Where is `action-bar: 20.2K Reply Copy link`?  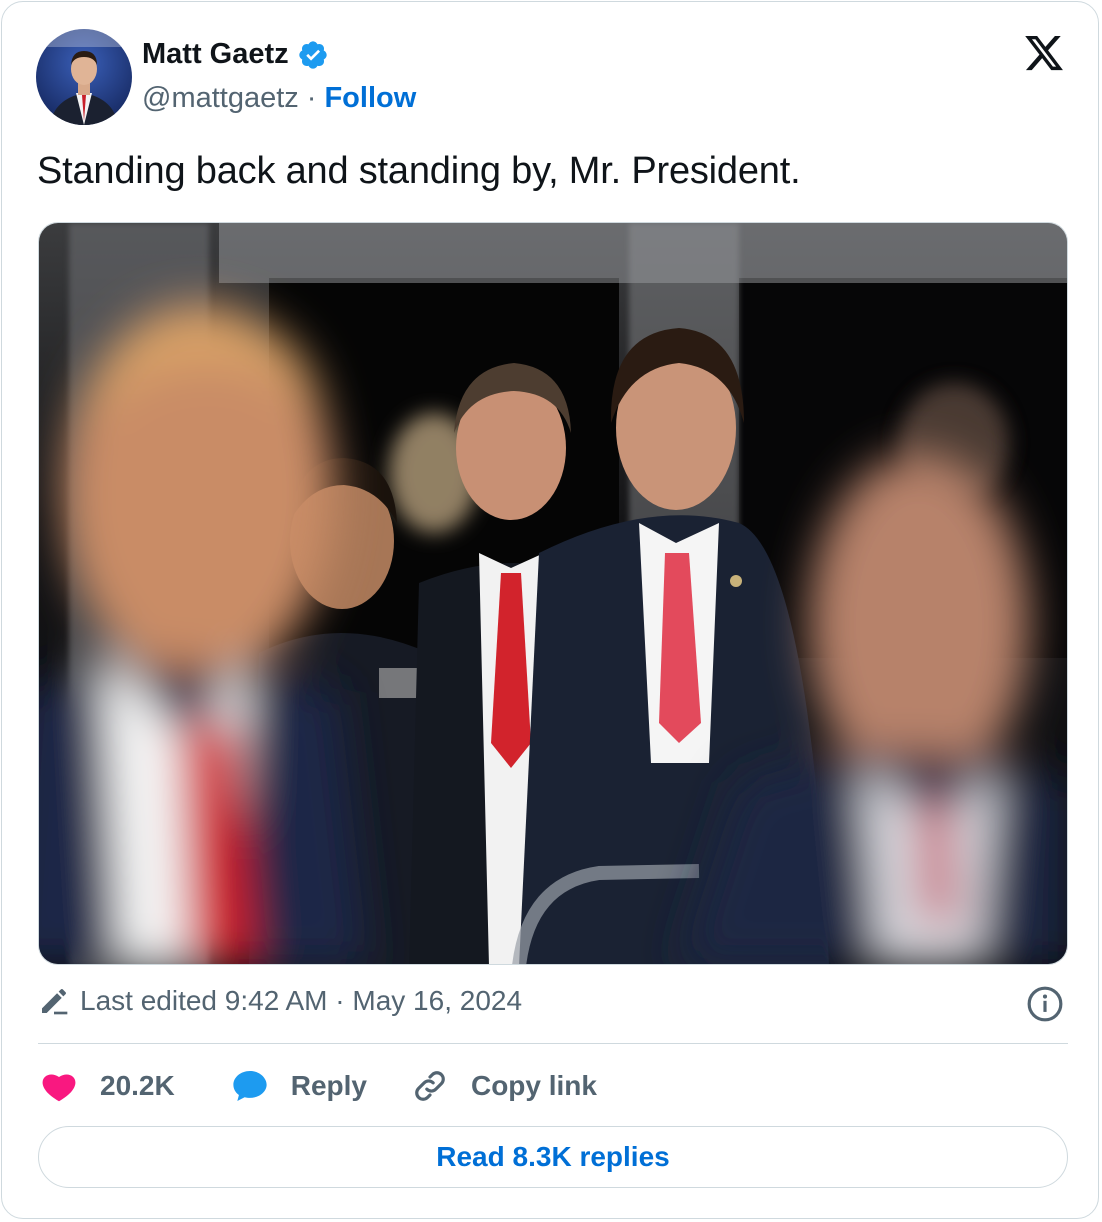 action-bar: 20.2K Reply Copy link is located at coordinates (318, 1086).